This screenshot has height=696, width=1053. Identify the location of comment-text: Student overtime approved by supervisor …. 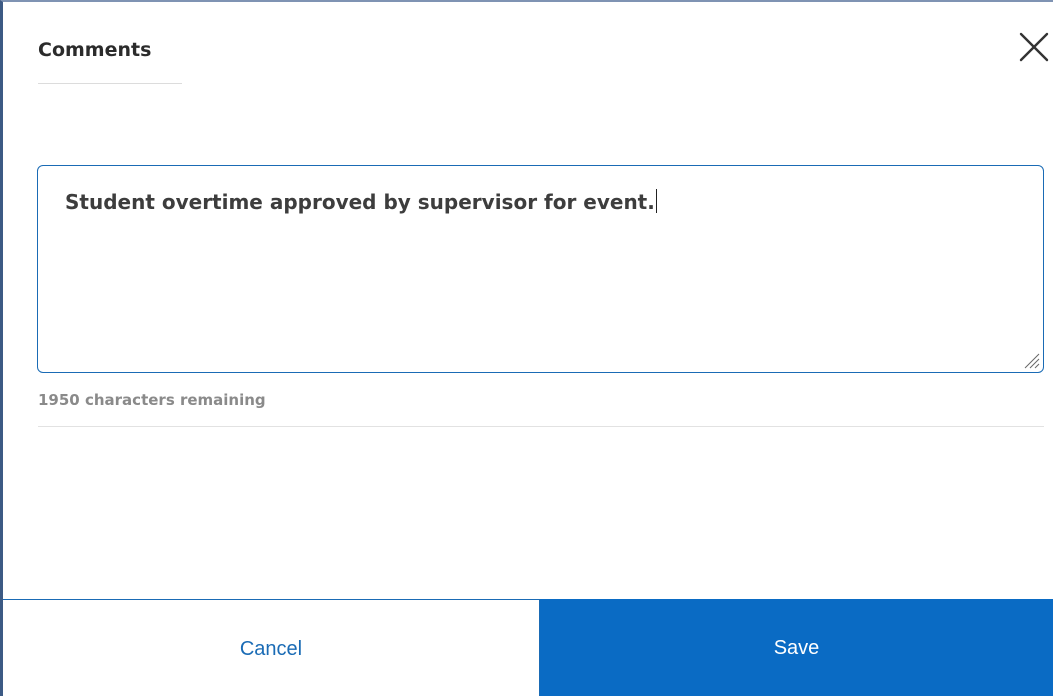
(360, 202).